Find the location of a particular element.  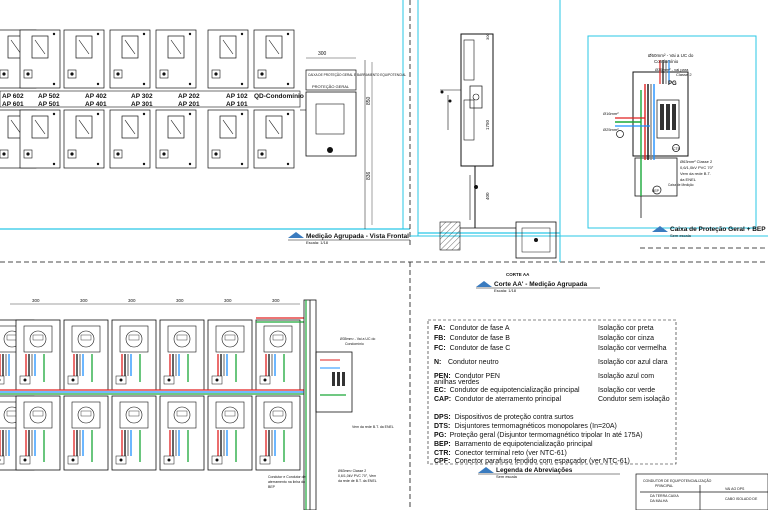

br-label-condutor: CONDUTOR DE EQUIPOTENCIALIZAÇÃO is located at coordinates (677, 480).